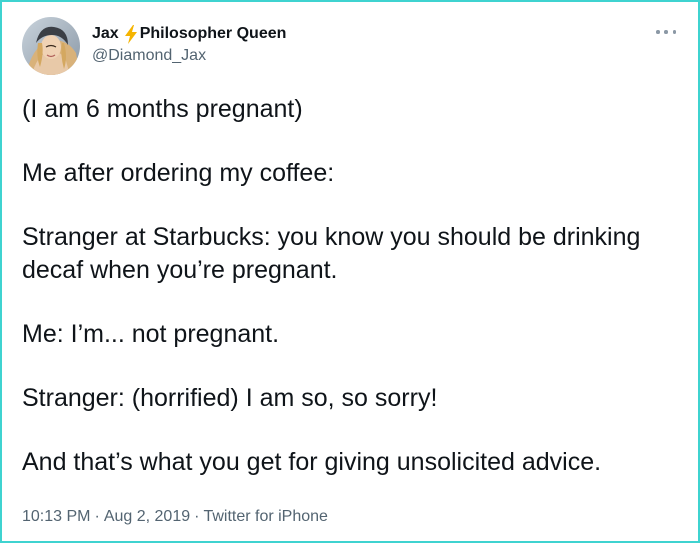 The image size is (700, 543). I want to click on display-name: Jax Philosopher Queen, so click(189, 34).